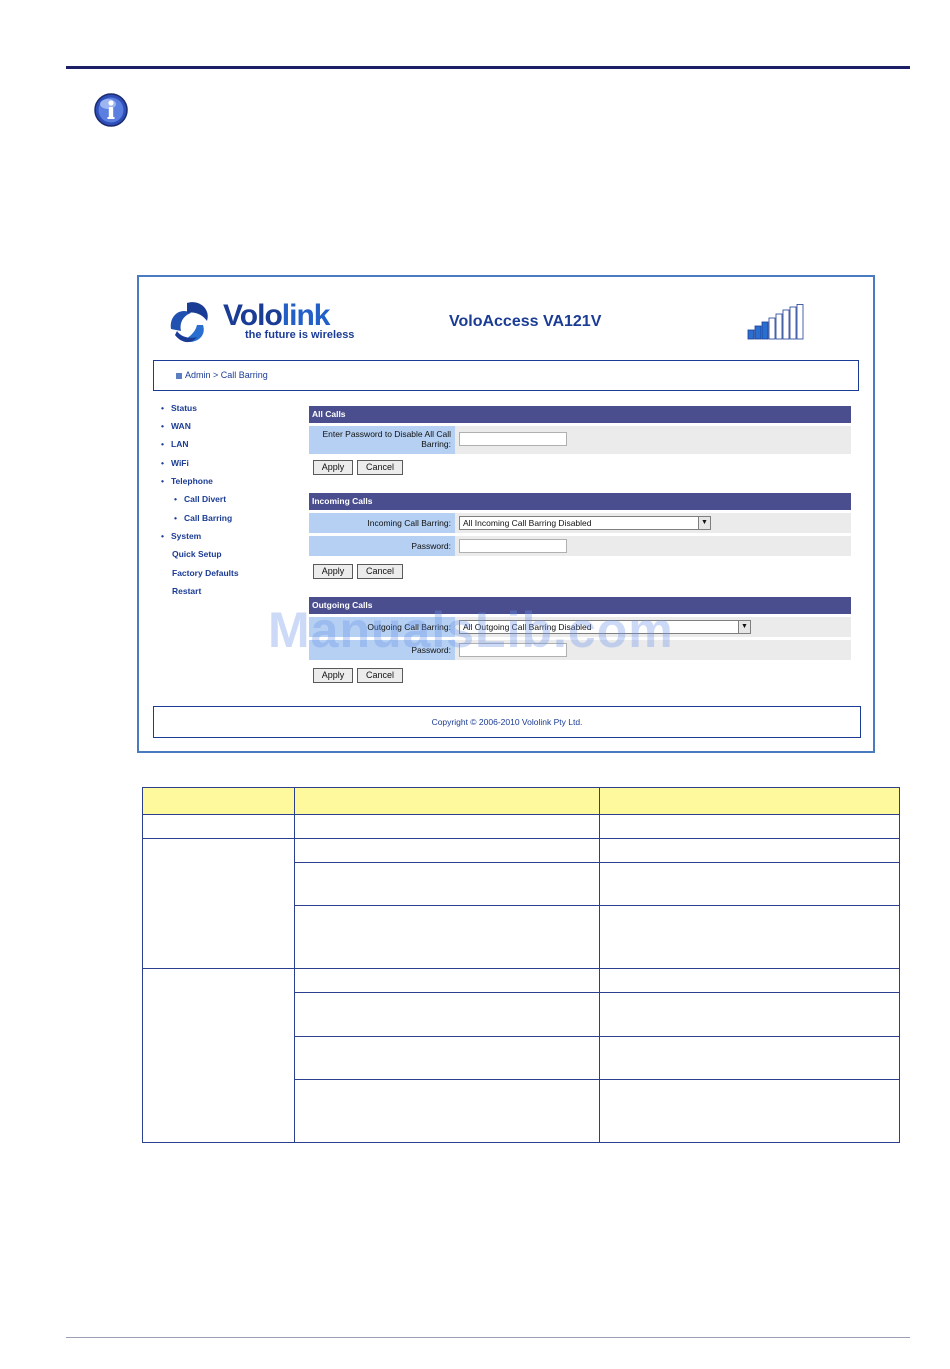 The height and width of the screenshot is (1369, 950). What do you see at coordinates (333, 467) in the screenshot?
I see `all-calls-apply-button: Apply` at bounding box center [333, 467].